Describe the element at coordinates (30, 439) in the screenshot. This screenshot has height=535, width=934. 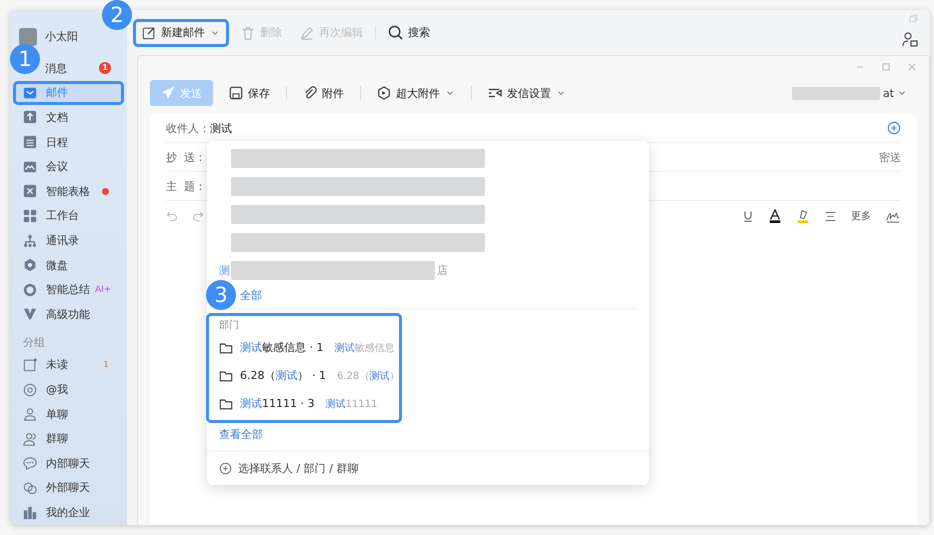
I see `people-icon` at that location.